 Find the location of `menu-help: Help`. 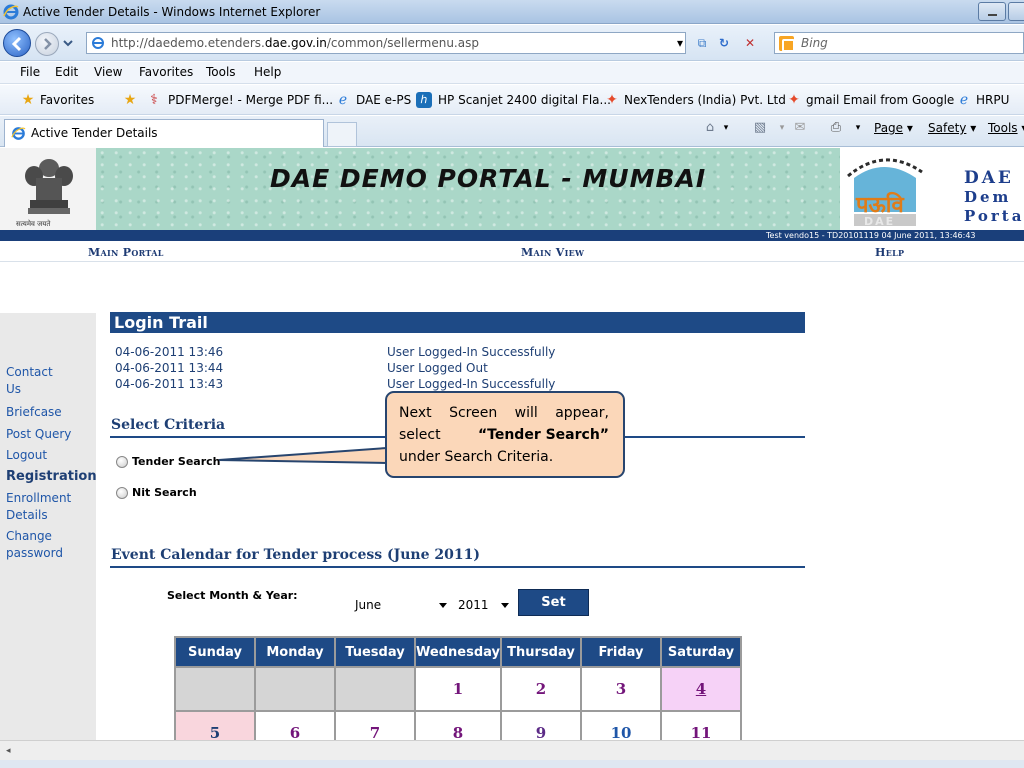

menu-help: Help is located at coordinates (267, 72).